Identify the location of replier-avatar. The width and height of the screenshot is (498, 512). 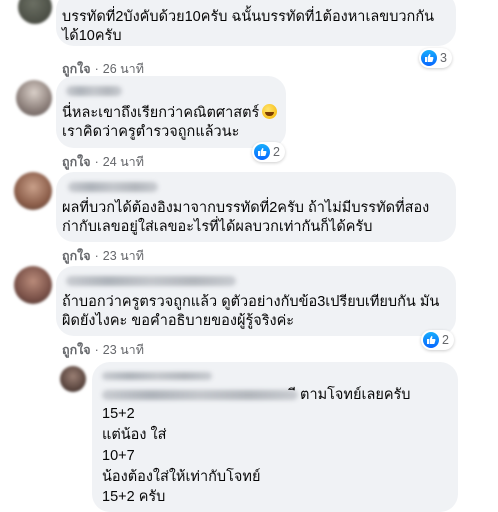
(73, 379).